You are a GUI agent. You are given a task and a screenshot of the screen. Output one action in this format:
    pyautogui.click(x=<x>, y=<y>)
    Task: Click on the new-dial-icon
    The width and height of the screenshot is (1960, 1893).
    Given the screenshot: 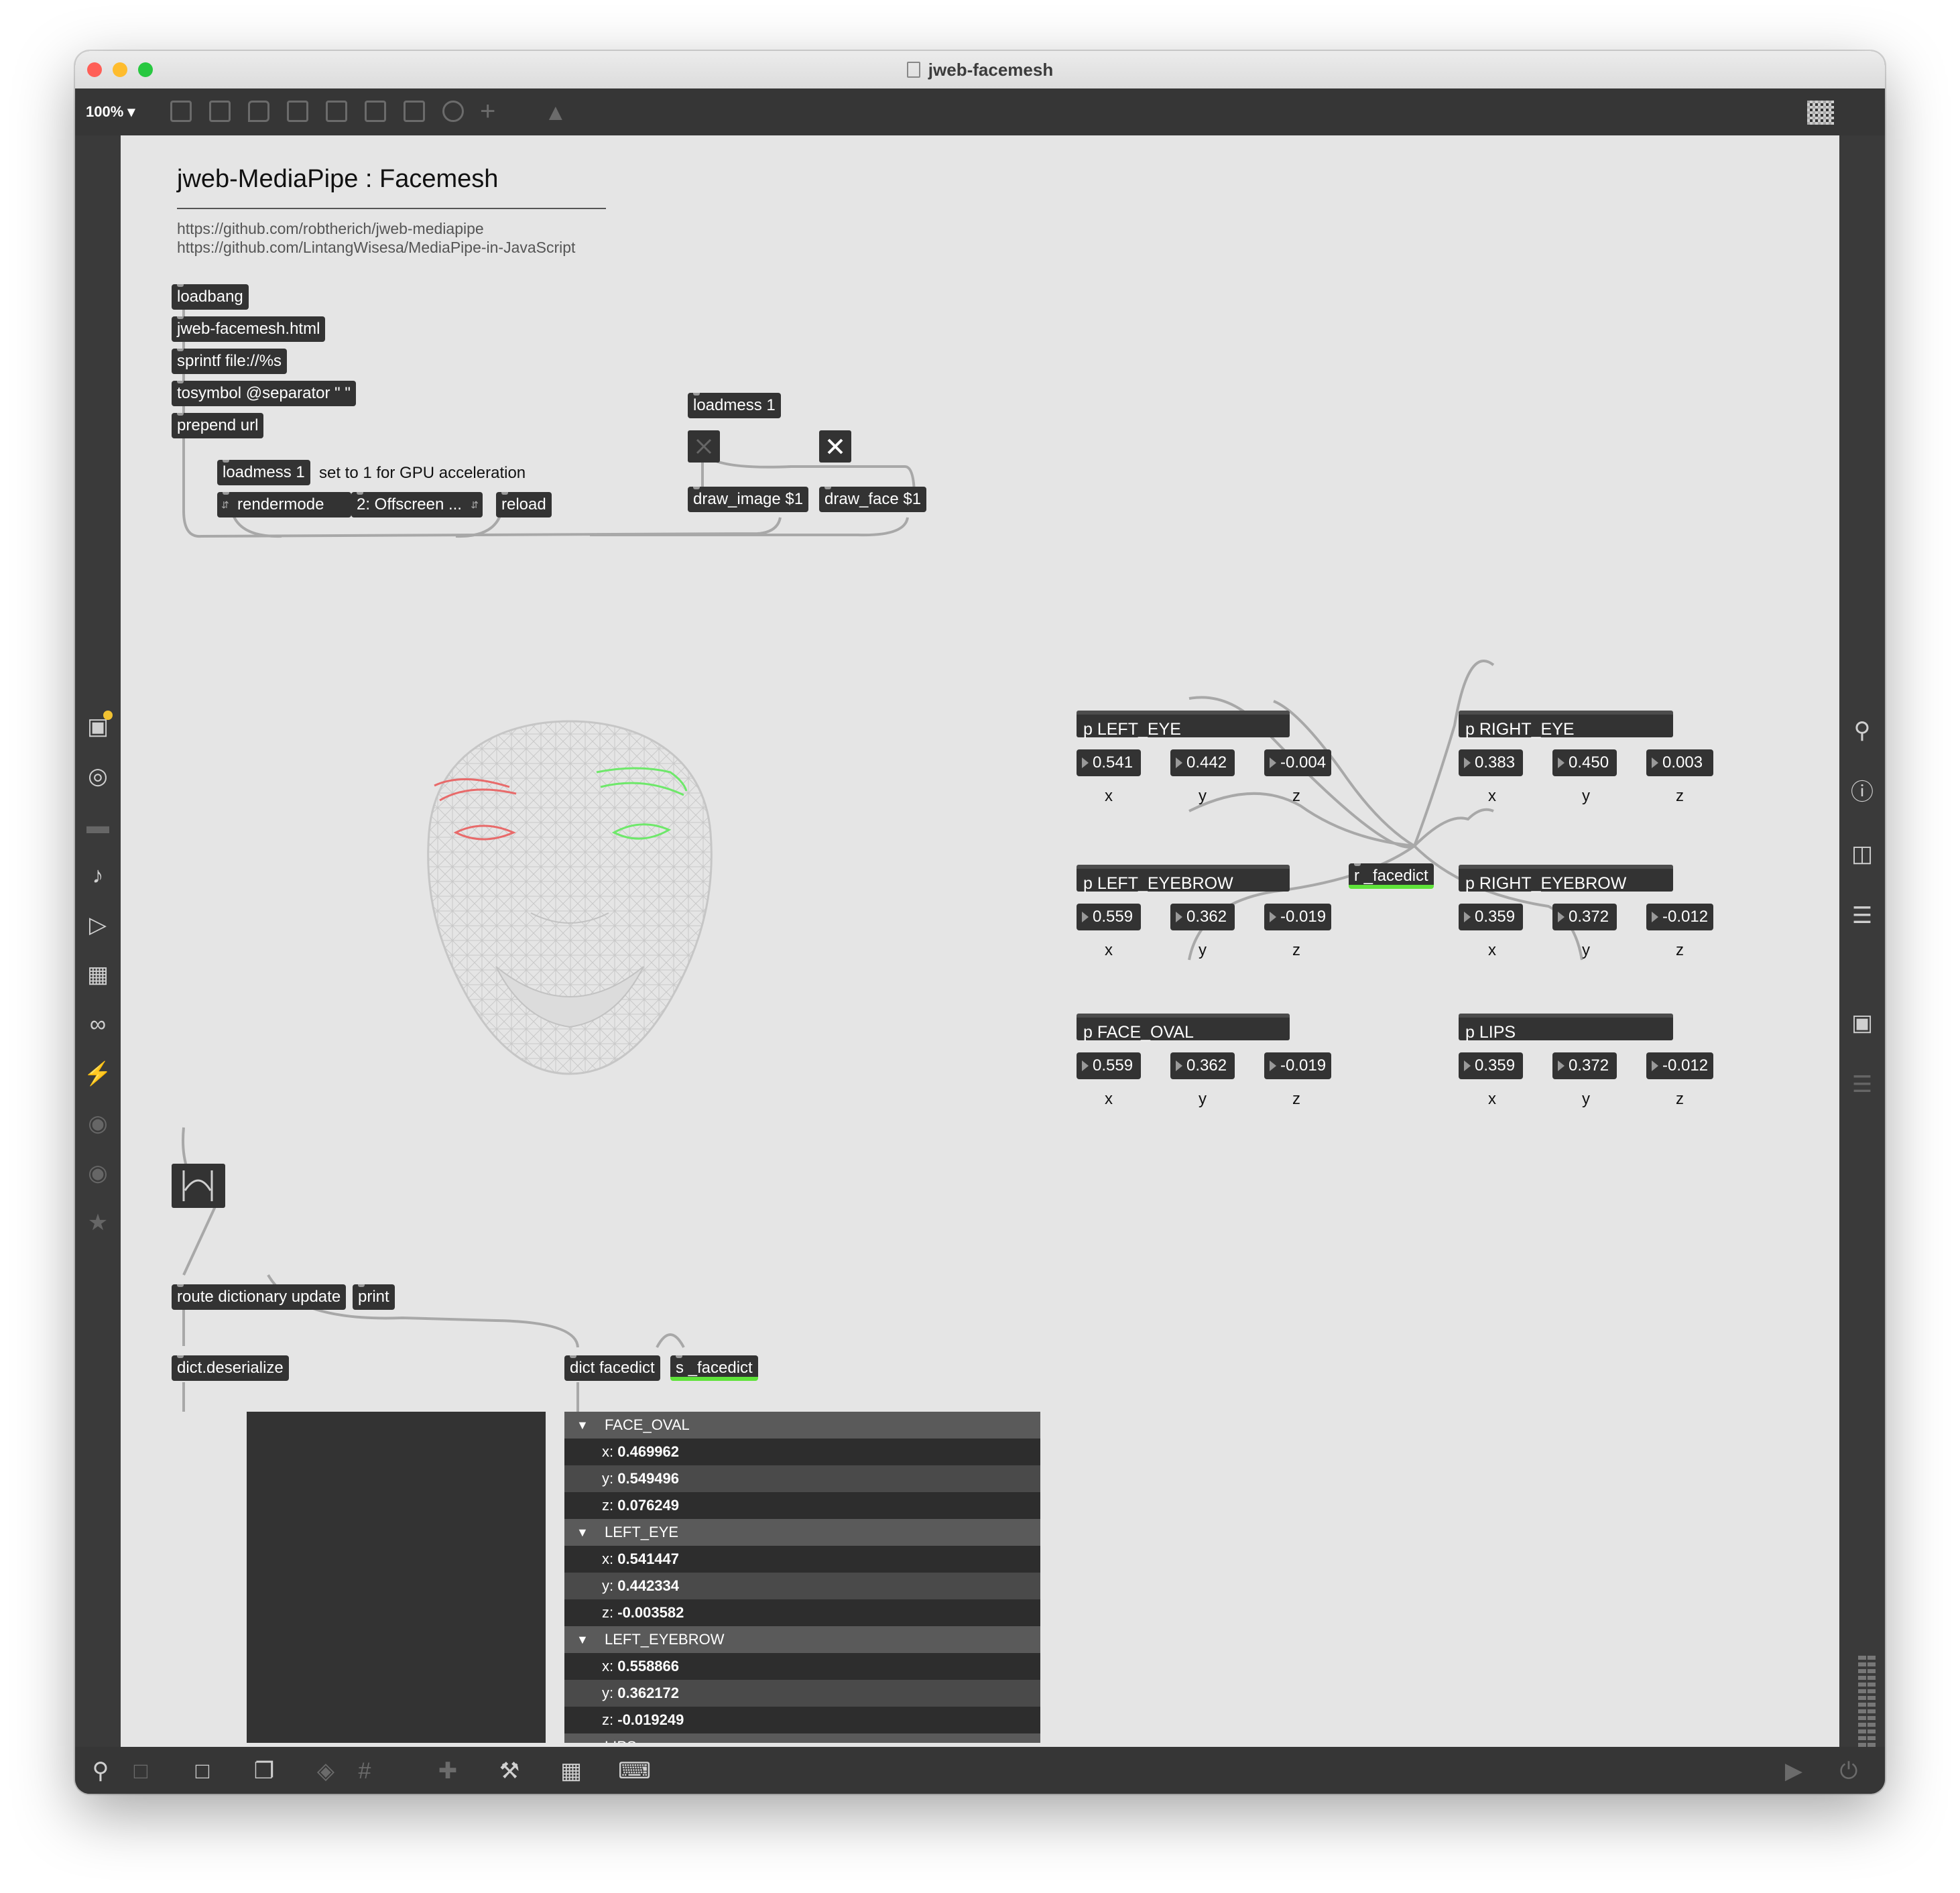 What is the action you would take?
    pyautogui.click(x=453, y=111)
    